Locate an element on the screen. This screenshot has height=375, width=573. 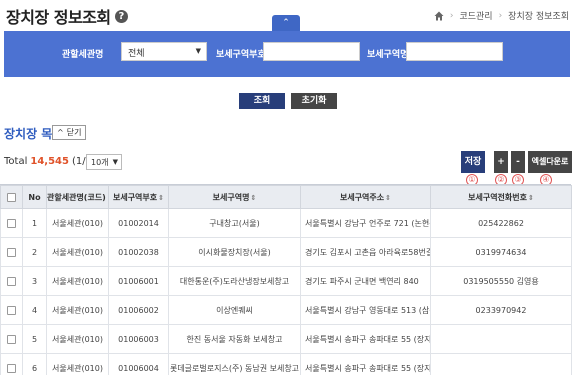
list-collapse-button: ^ 닫기 is located at coordinates (69, 132).